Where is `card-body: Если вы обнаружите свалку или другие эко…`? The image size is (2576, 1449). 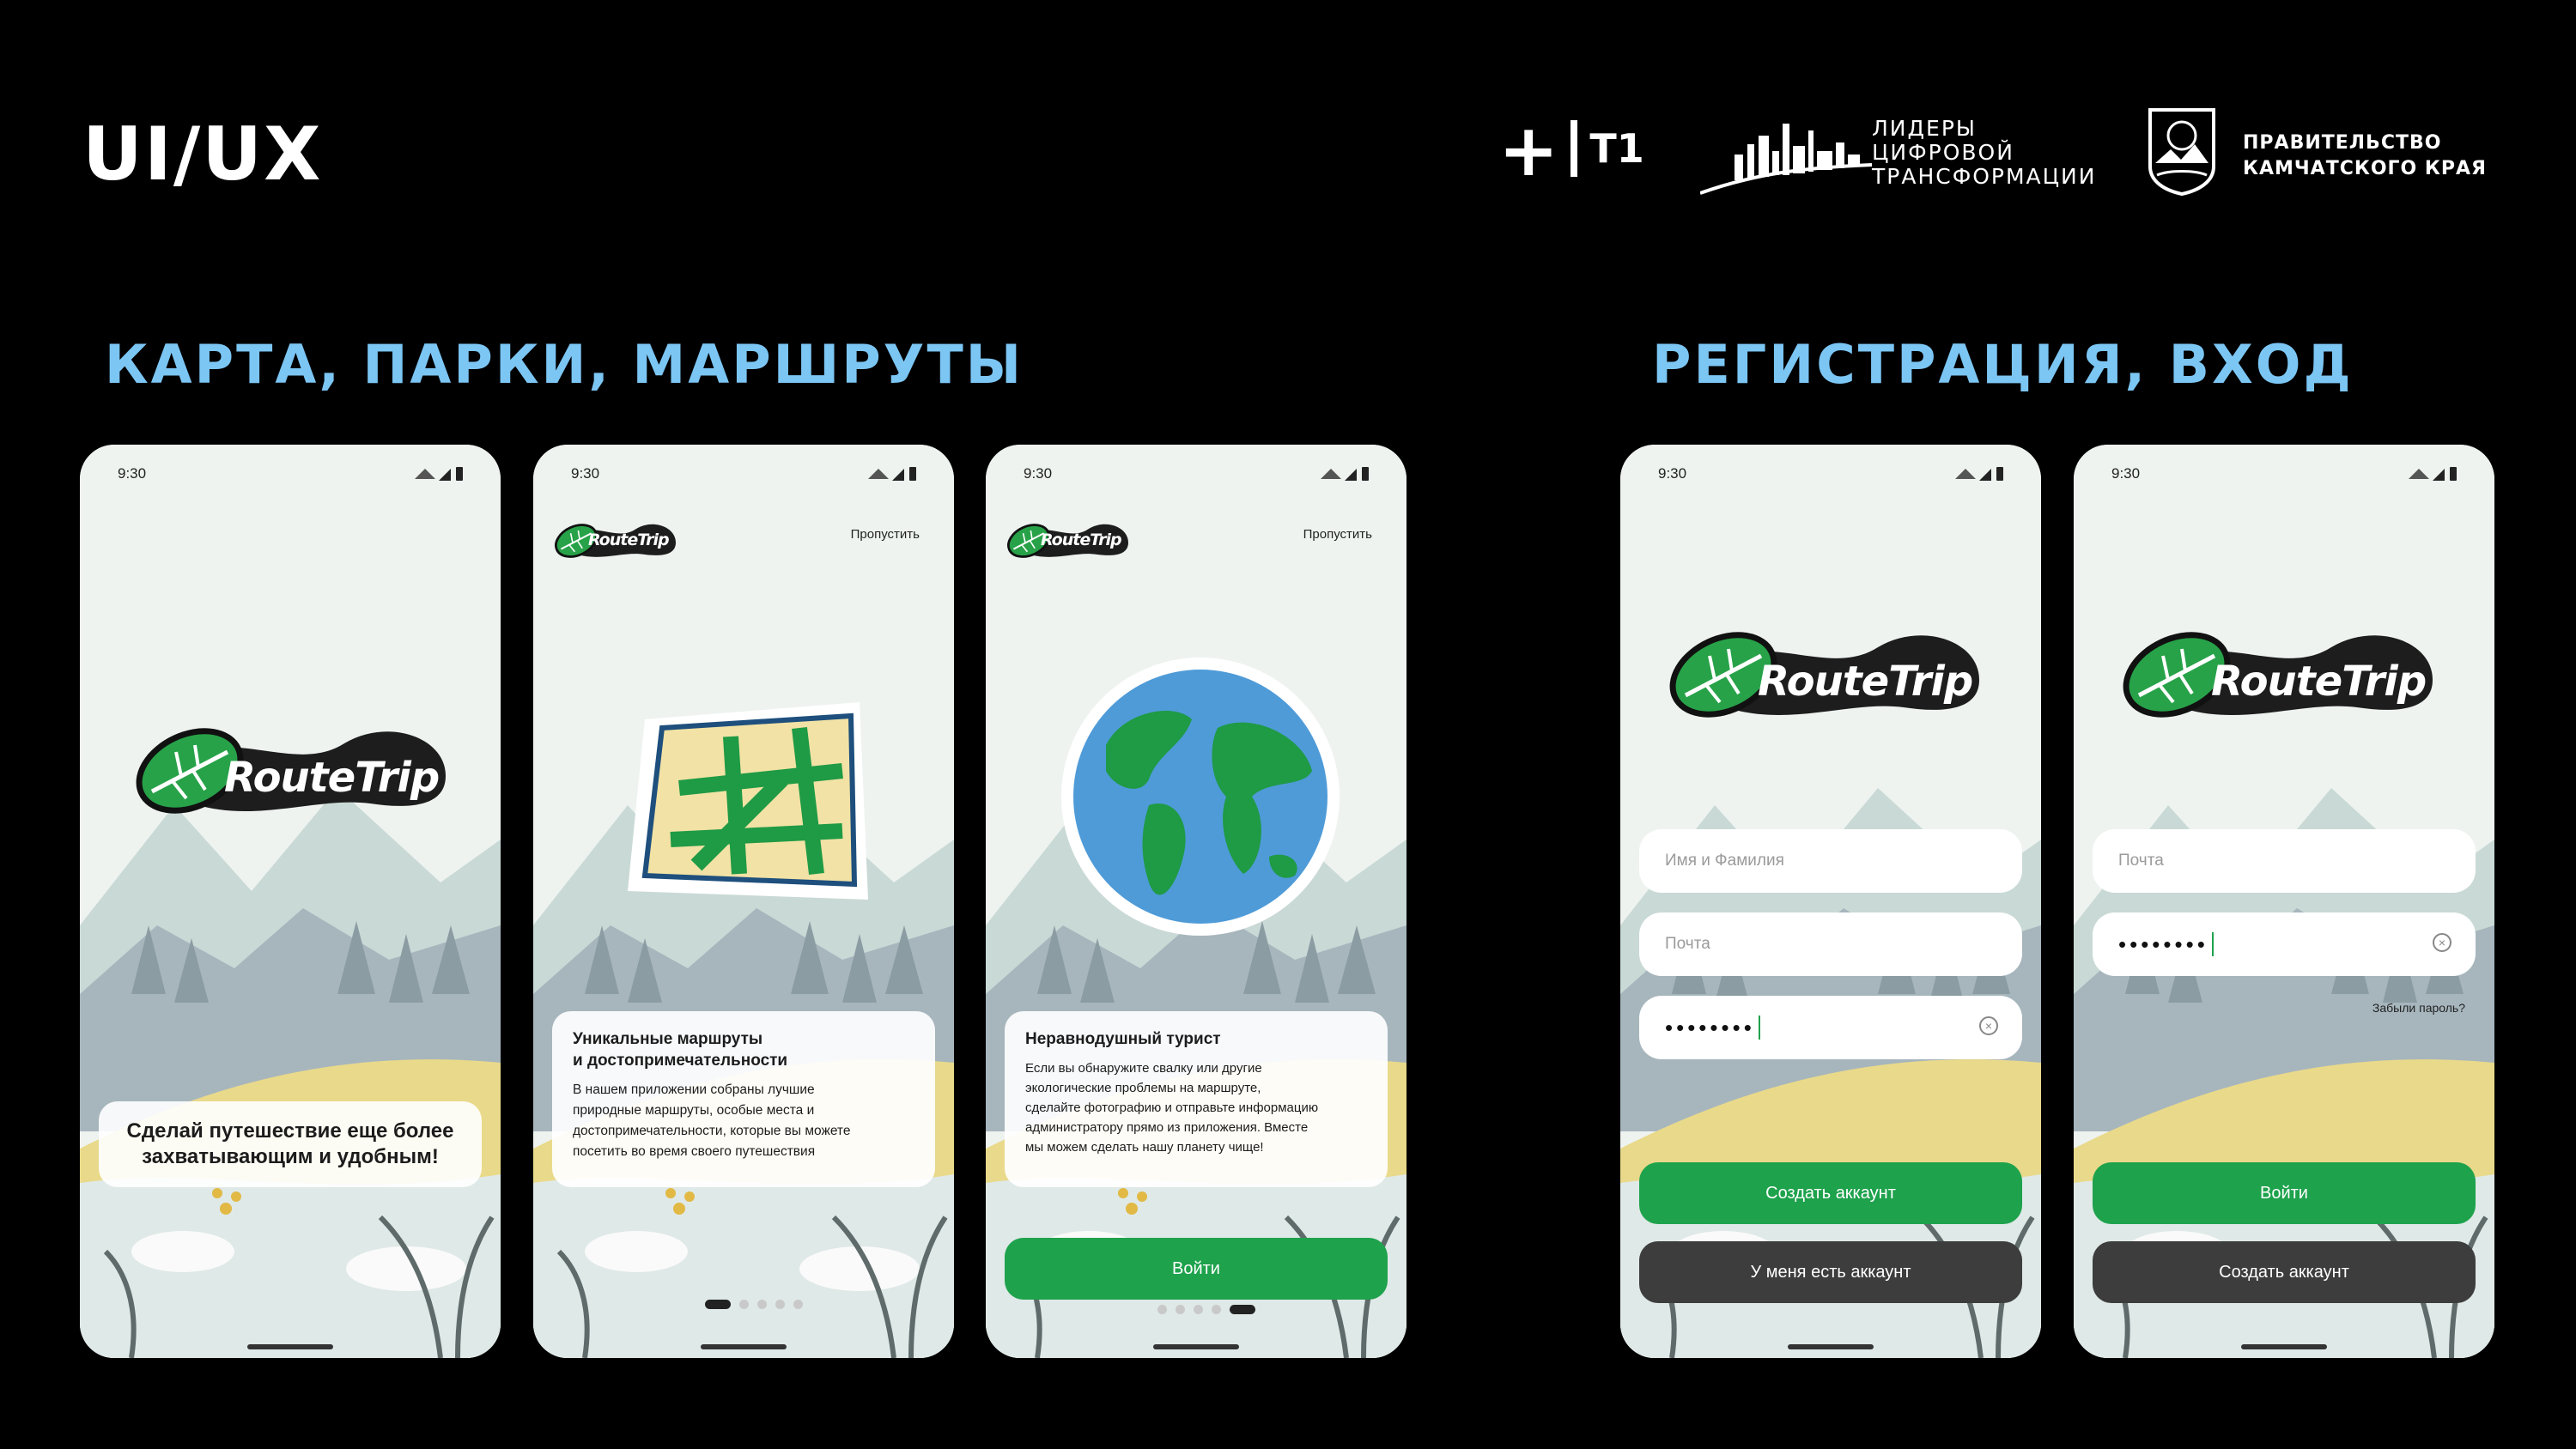
card-body: Если вы обнаружите свалку или другие эко… is located at coordinates (1172, 1108).